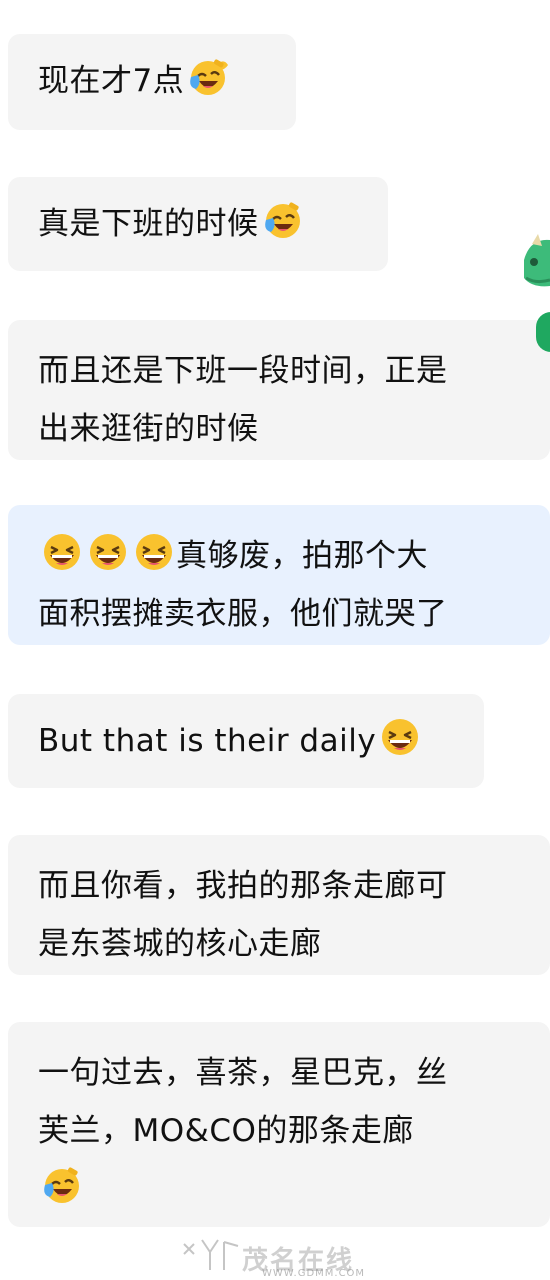 The image size is (550, 1280). Describe the element at coordinates (280, 1189) in the screenshot. I see `message-line` at that location.